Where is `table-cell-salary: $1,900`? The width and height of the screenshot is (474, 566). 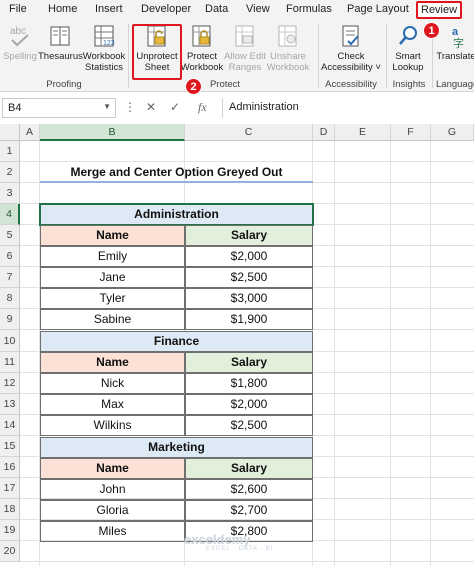
table-cell-salary: $1,900 is located at coordinates (249, 319).